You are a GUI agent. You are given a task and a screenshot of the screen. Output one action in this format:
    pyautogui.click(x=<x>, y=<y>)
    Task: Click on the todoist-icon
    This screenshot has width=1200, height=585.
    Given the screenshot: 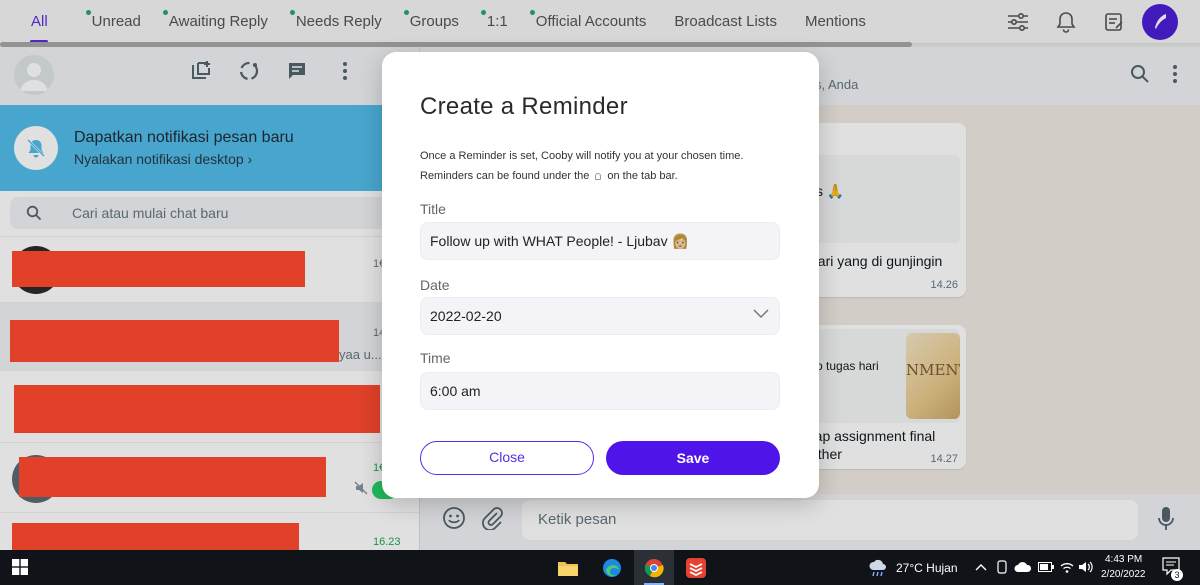 What is the action you would take?
    pyautogui.click(x=696, y=567)
    